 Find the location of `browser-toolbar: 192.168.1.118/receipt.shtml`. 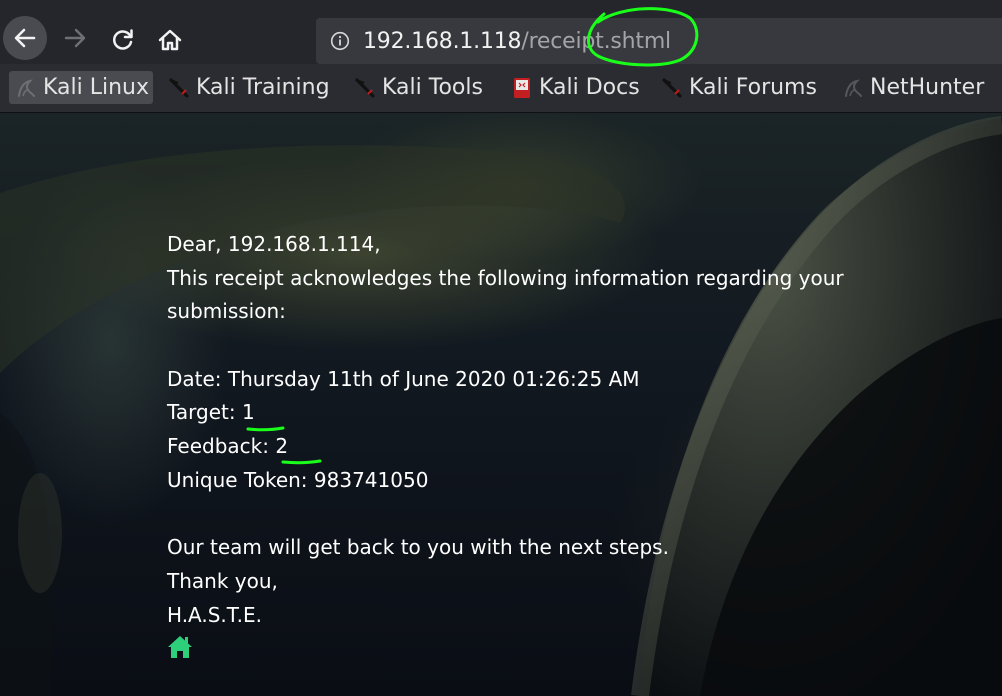

browser-toolbar: 192.168.1.118/receipt.shtml is located at coordinates (501, 32).